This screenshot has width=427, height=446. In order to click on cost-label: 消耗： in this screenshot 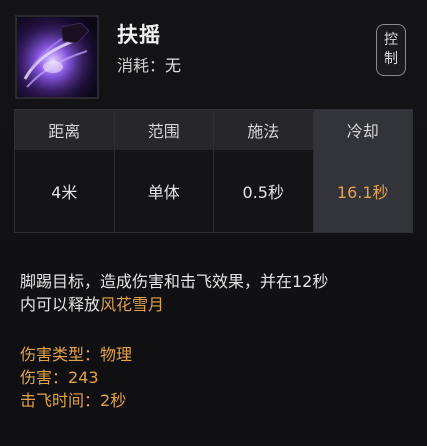, I will do `click(141, 65)`.